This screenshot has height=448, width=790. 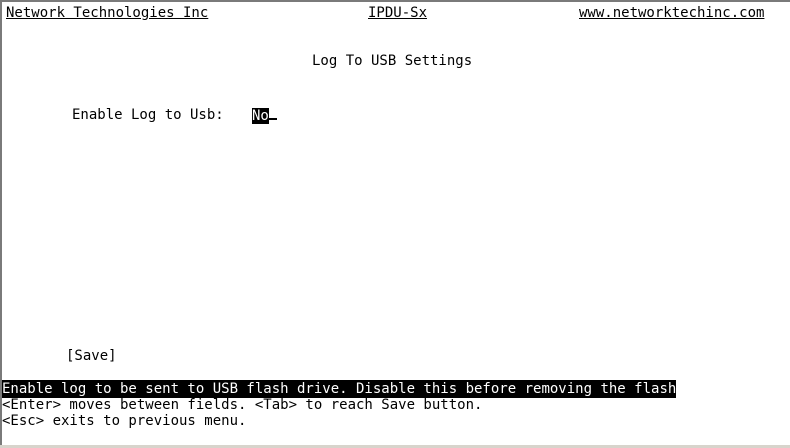 What do you see at coordinates (671, 13) in the screenshot?
I see `website-link: www.networktechinc.com` at bounding box center [671, 13].